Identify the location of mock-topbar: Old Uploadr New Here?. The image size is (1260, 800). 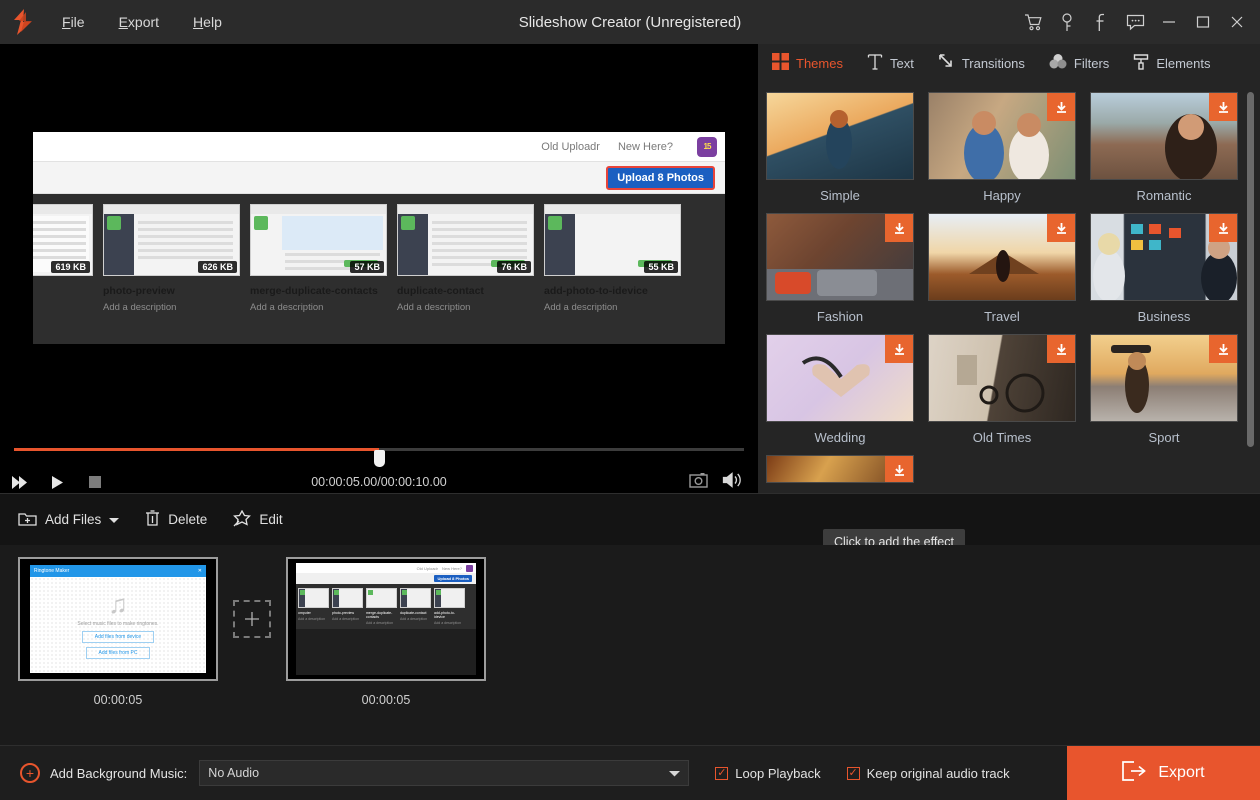
(386, 568).